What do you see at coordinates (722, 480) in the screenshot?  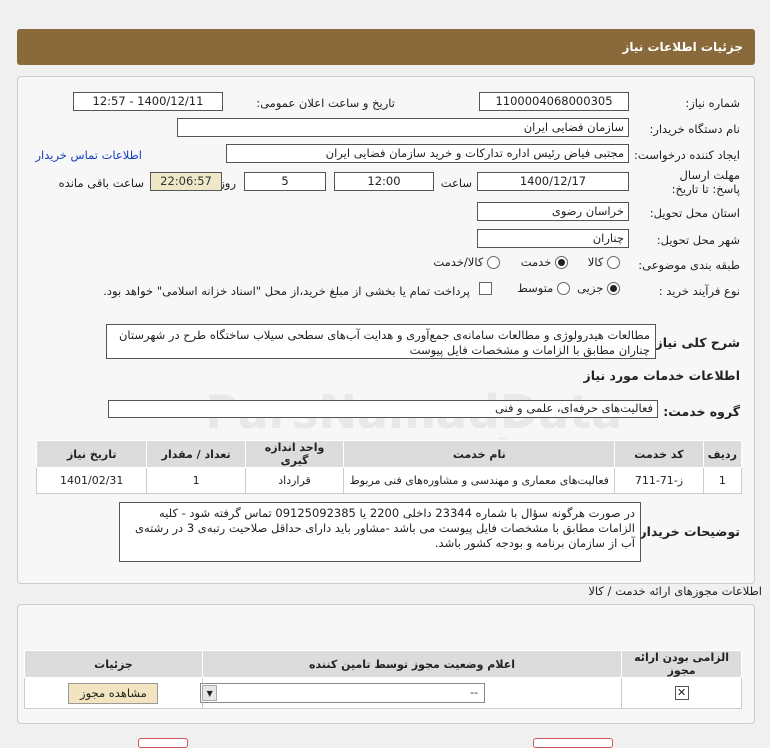 I see `cell-row: 1` at bounding box center [722, 480].